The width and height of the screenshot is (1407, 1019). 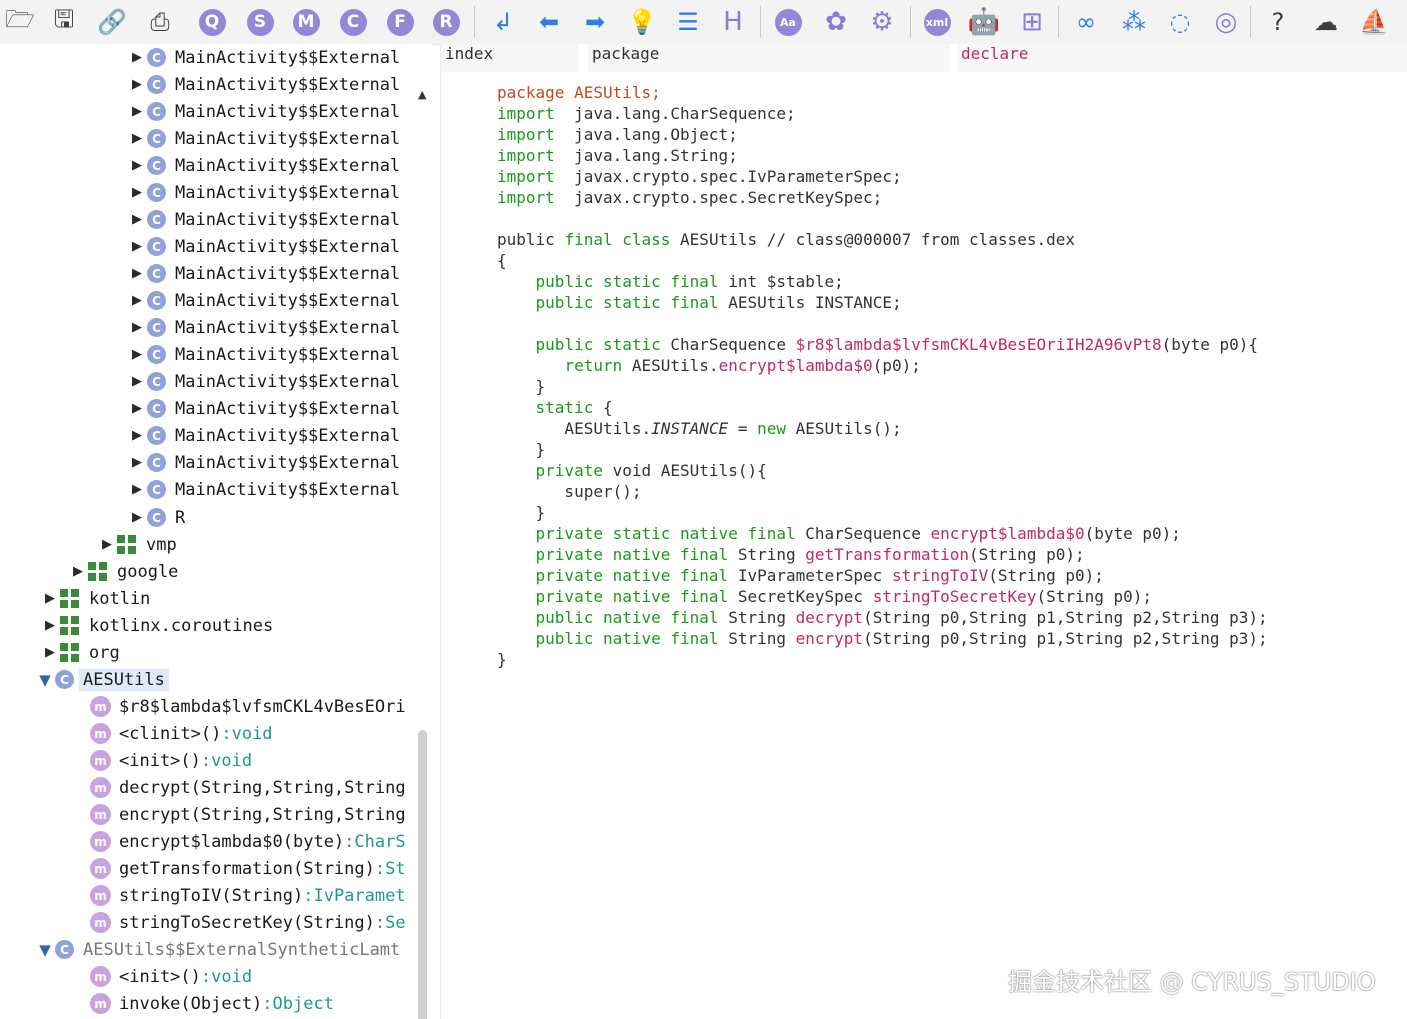 What do you see at coordinates (217, 949) in the screenshot?
I see `tree-class-node: ▼ C AESUtils$$ExternalSyntheticLamt` at bounding box center [217, 949].